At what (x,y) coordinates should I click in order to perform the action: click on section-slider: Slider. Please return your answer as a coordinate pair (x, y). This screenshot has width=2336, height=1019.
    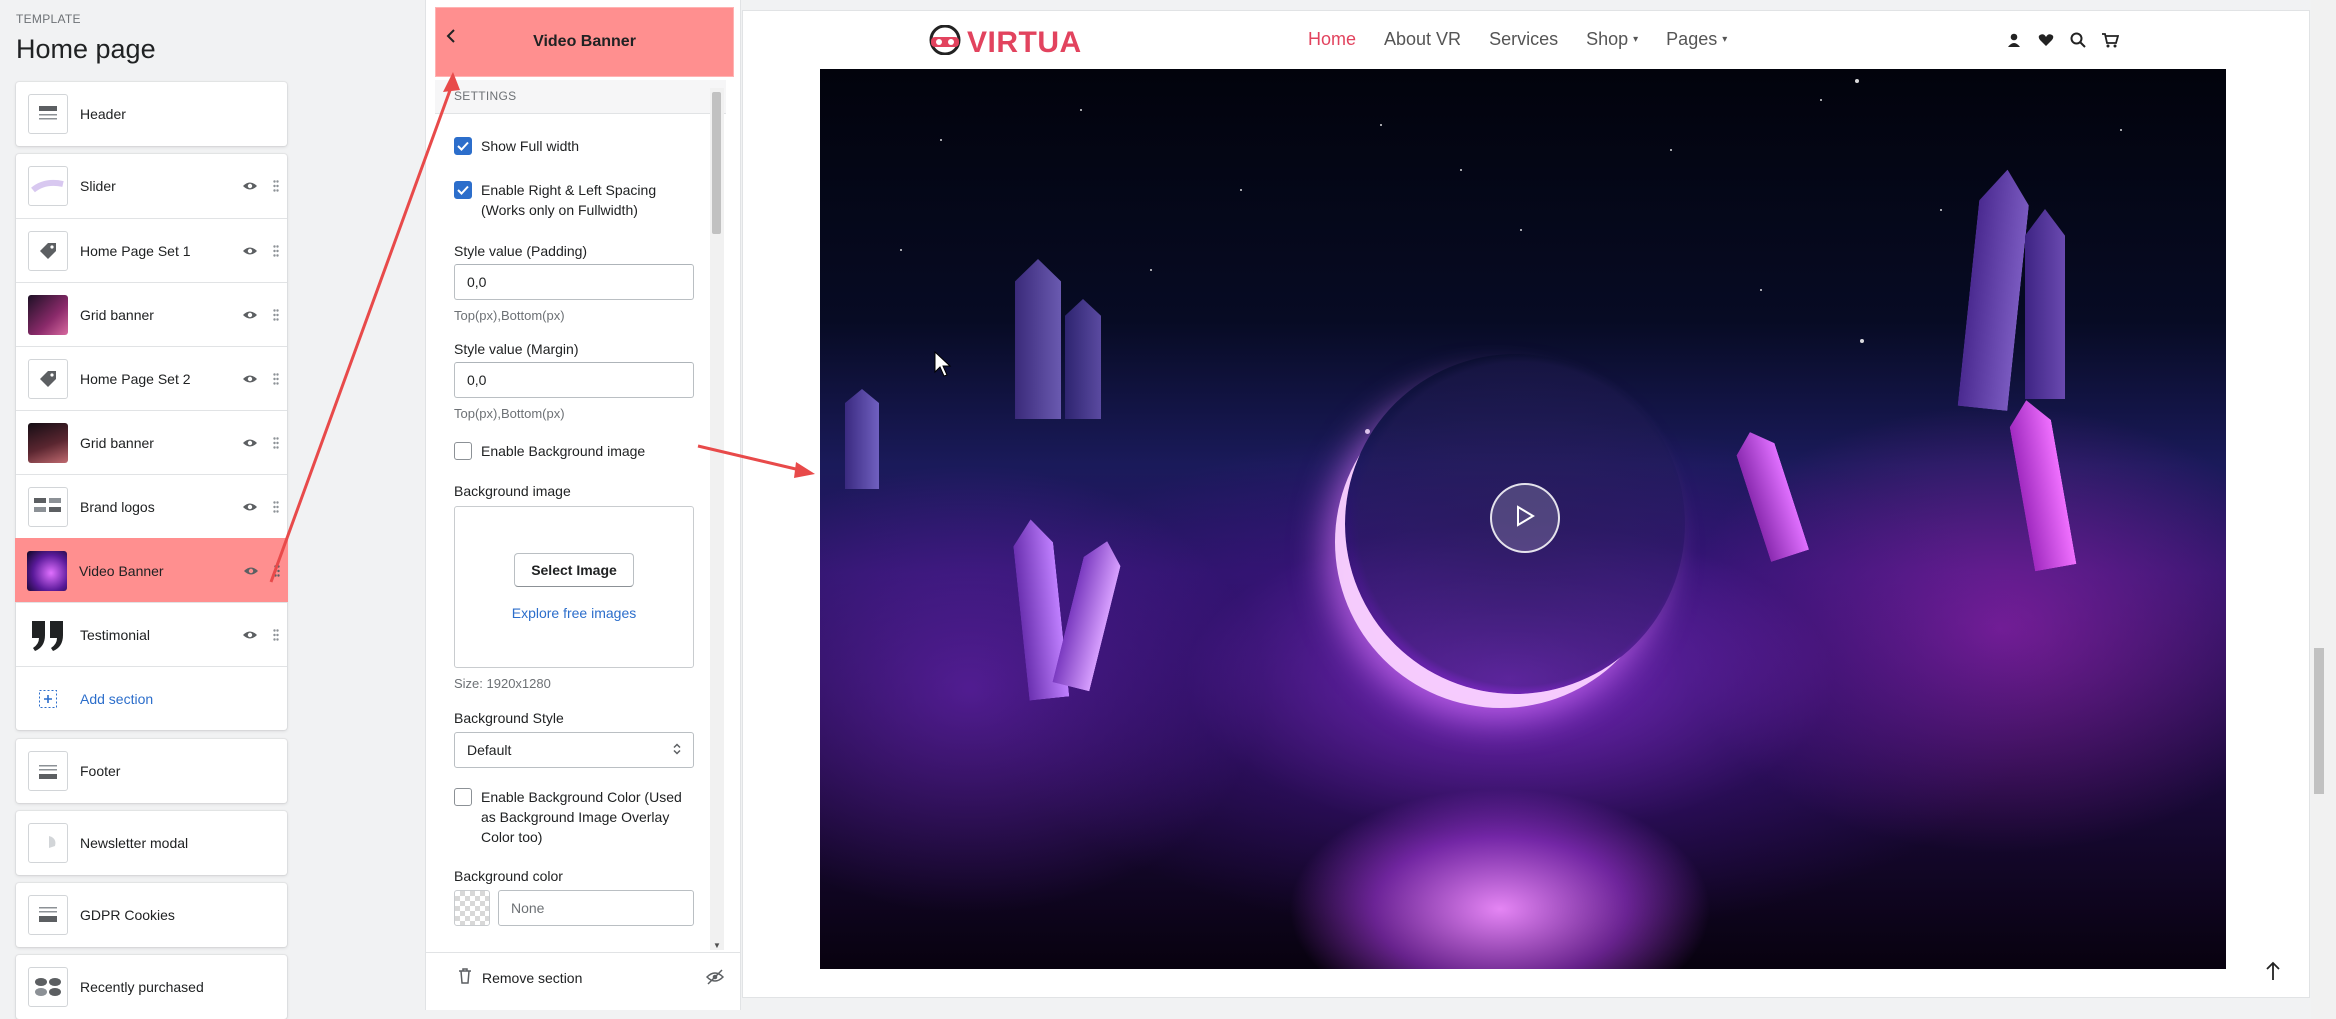
    Looking at the image, I should click on (151, 186).